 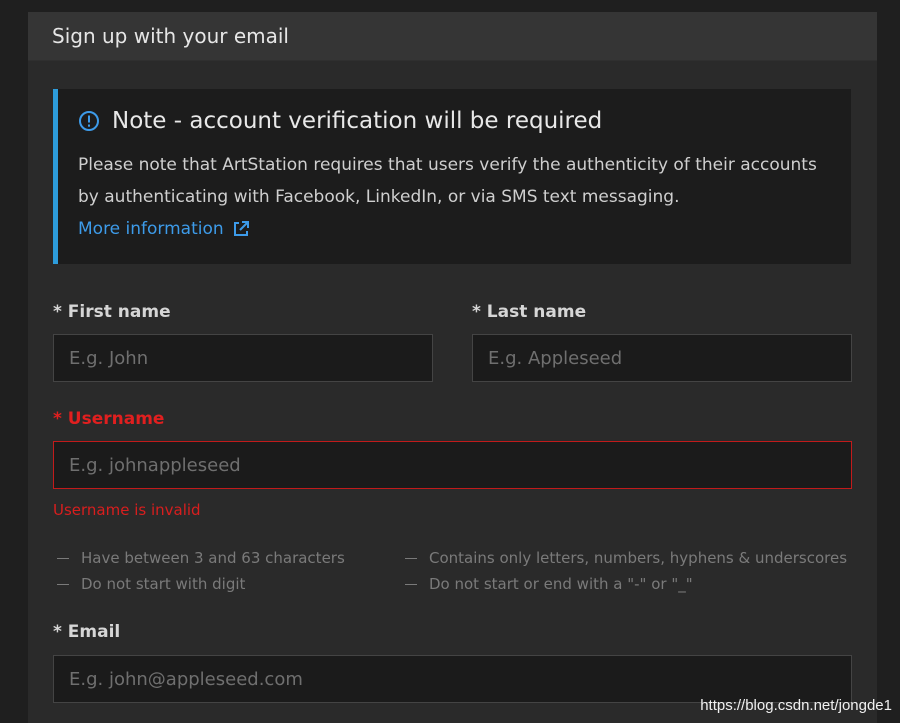 I want to click on panel-header: Sign up with your email, so click(x=452, y=36).